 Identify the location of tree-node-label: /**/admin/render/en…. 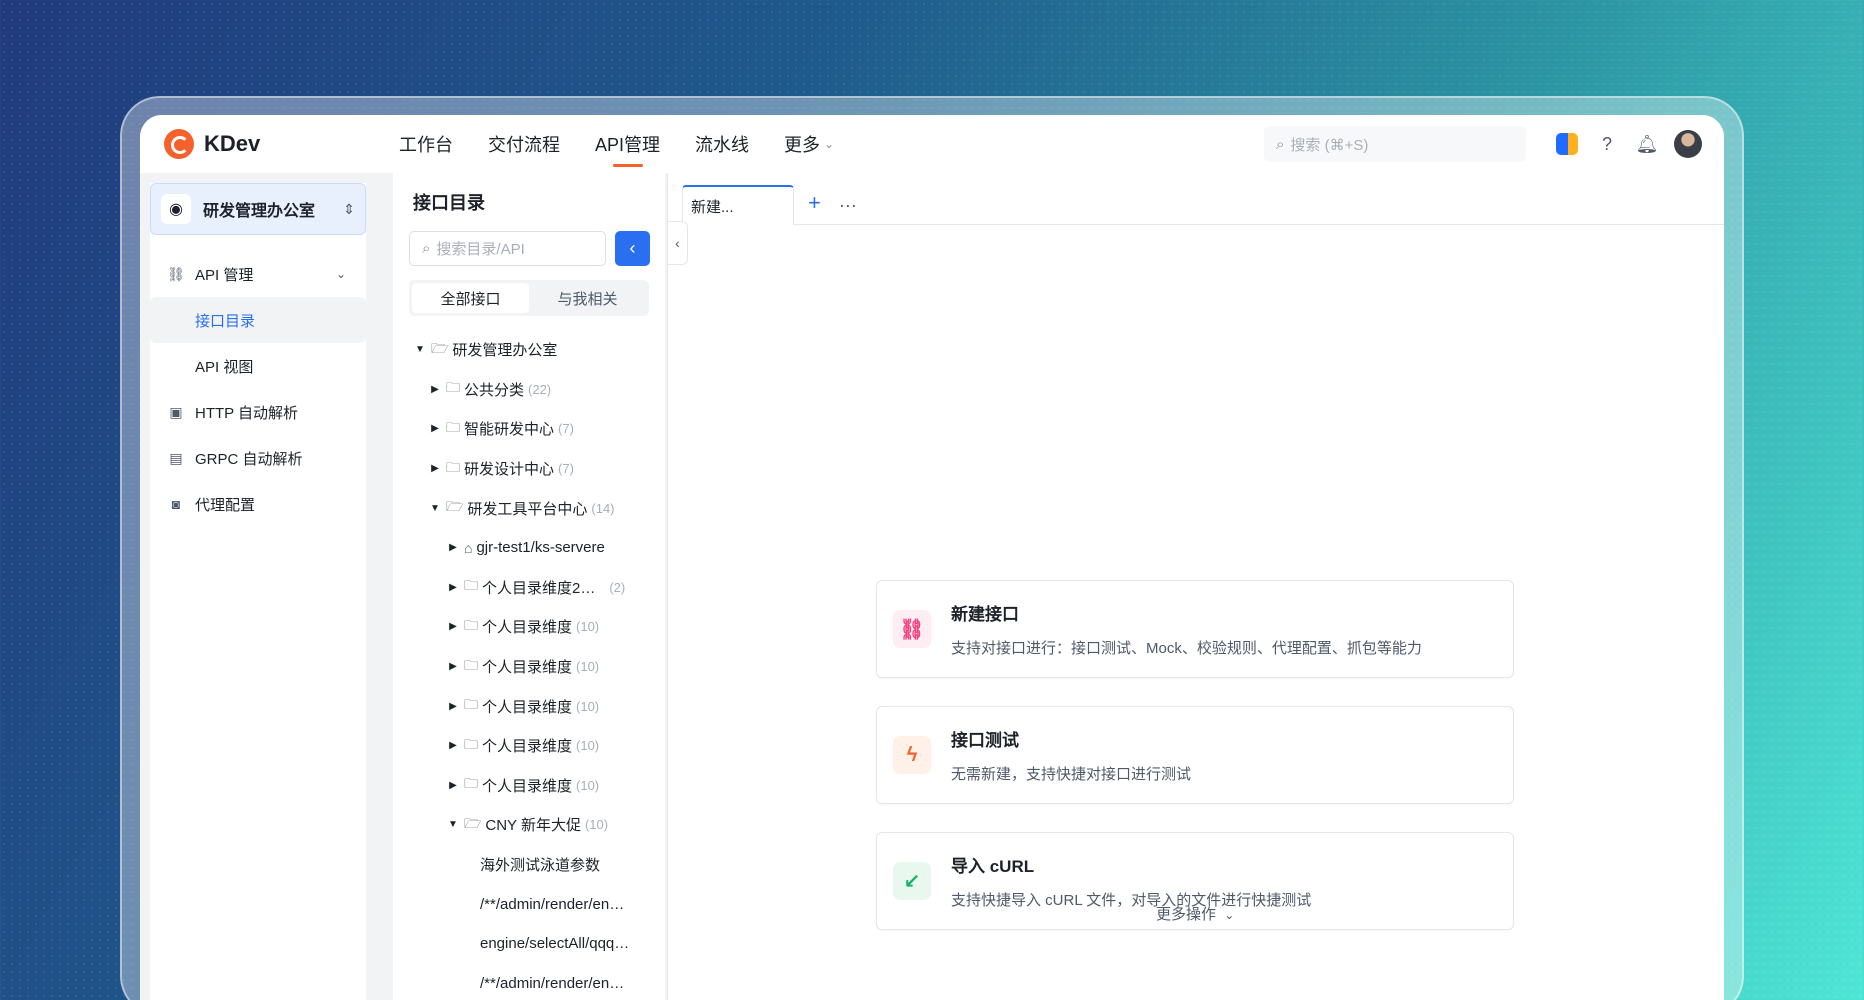
(552, 904).